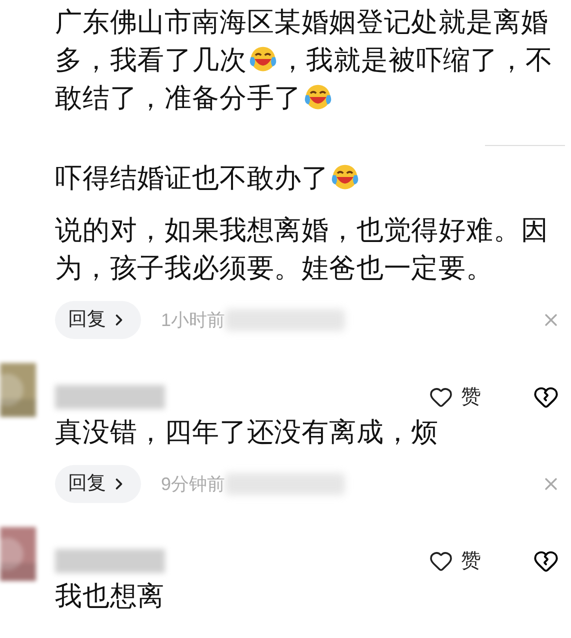 This screenshot has height=638, width=571. I want to click on comment-text: 吓得结婚证也不敢办了, so click(307, 178).